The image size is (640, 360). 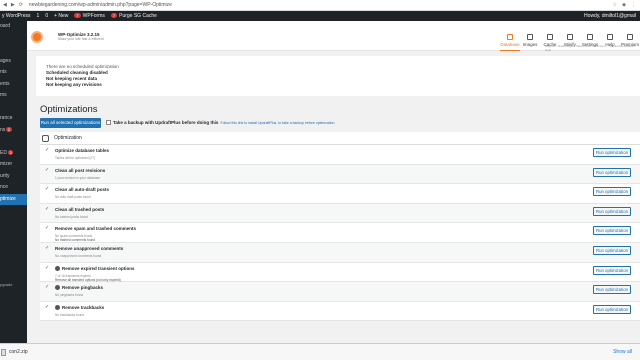 I want to click on tab-database: Database, so click(x=510, y=42).